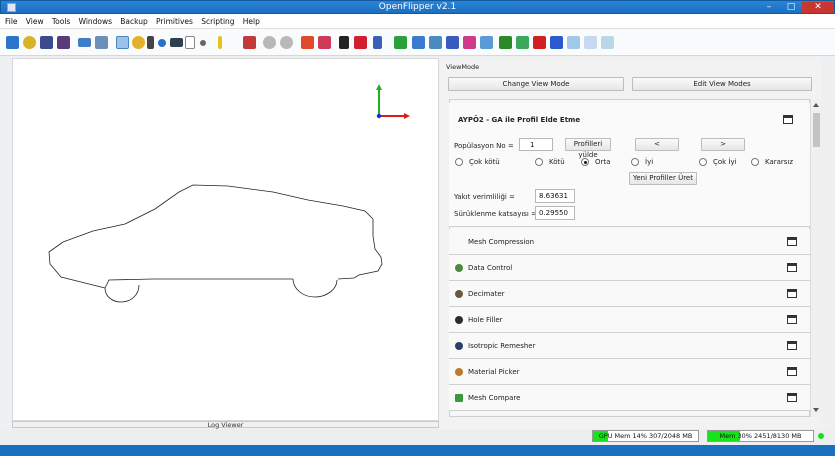 Image resolution: width=835 pixels, height=456 pixels. I want to click on next-profile-button: >, so click(723, 144).